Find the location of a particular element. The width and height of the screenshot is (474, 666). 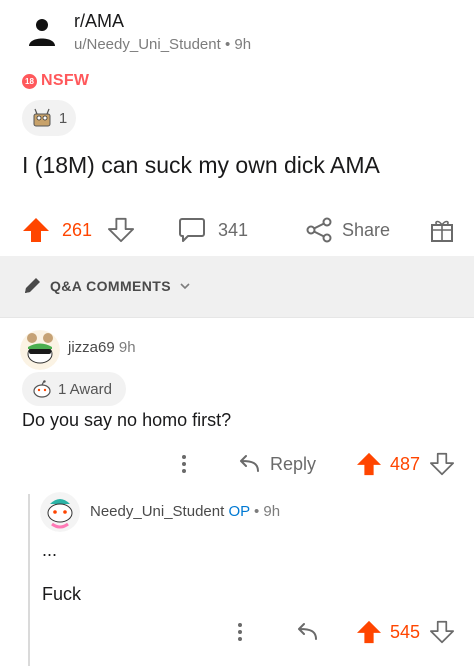

nsfw-badge: 18 is located at coordinates (29, 81).